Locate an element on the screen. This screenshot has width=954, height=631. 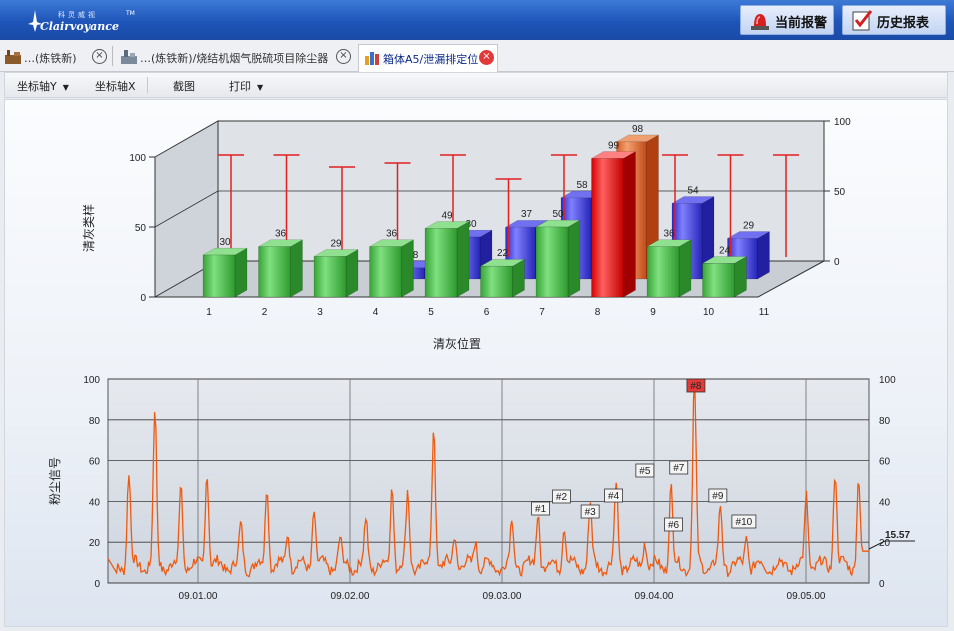
leak-marker-label: #1 is located at coordinates (541, 509).